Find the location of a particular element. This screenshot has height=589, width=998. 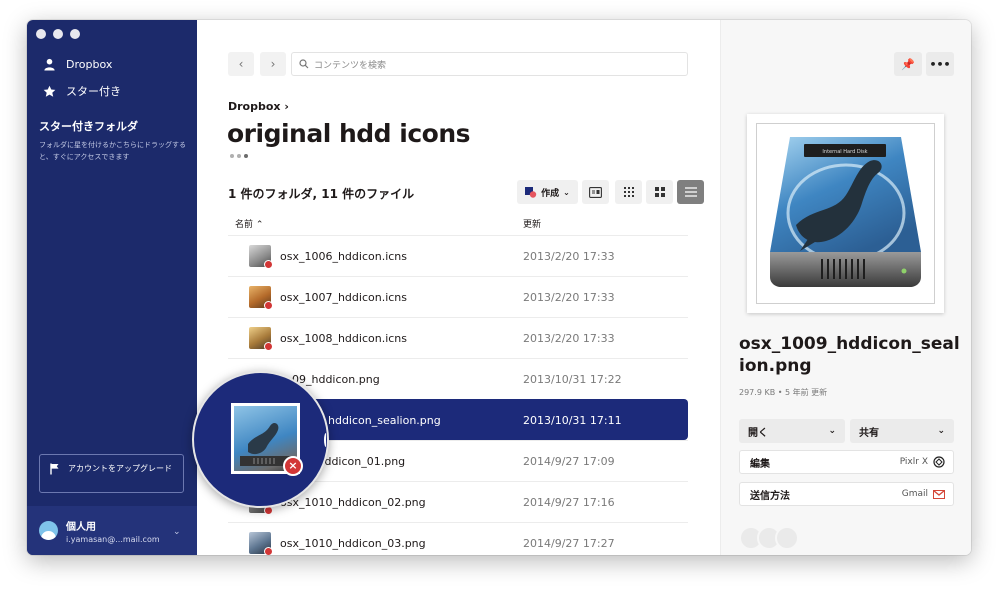

send-app-name: Gmail is located at coordinates (914, 494).